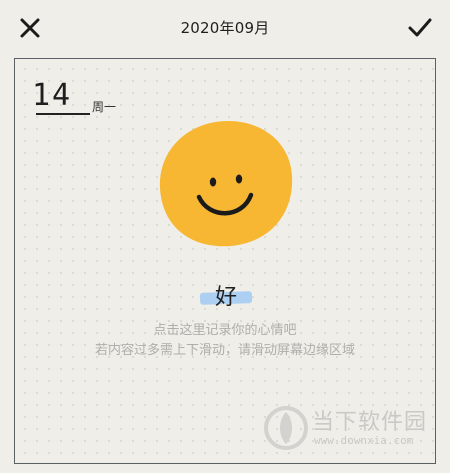 The image size is (450, 473). What do you see at coordinates (286, 428) in the screenshot?
I see `watermark-logo-icon` at bounding box center [286, 428].